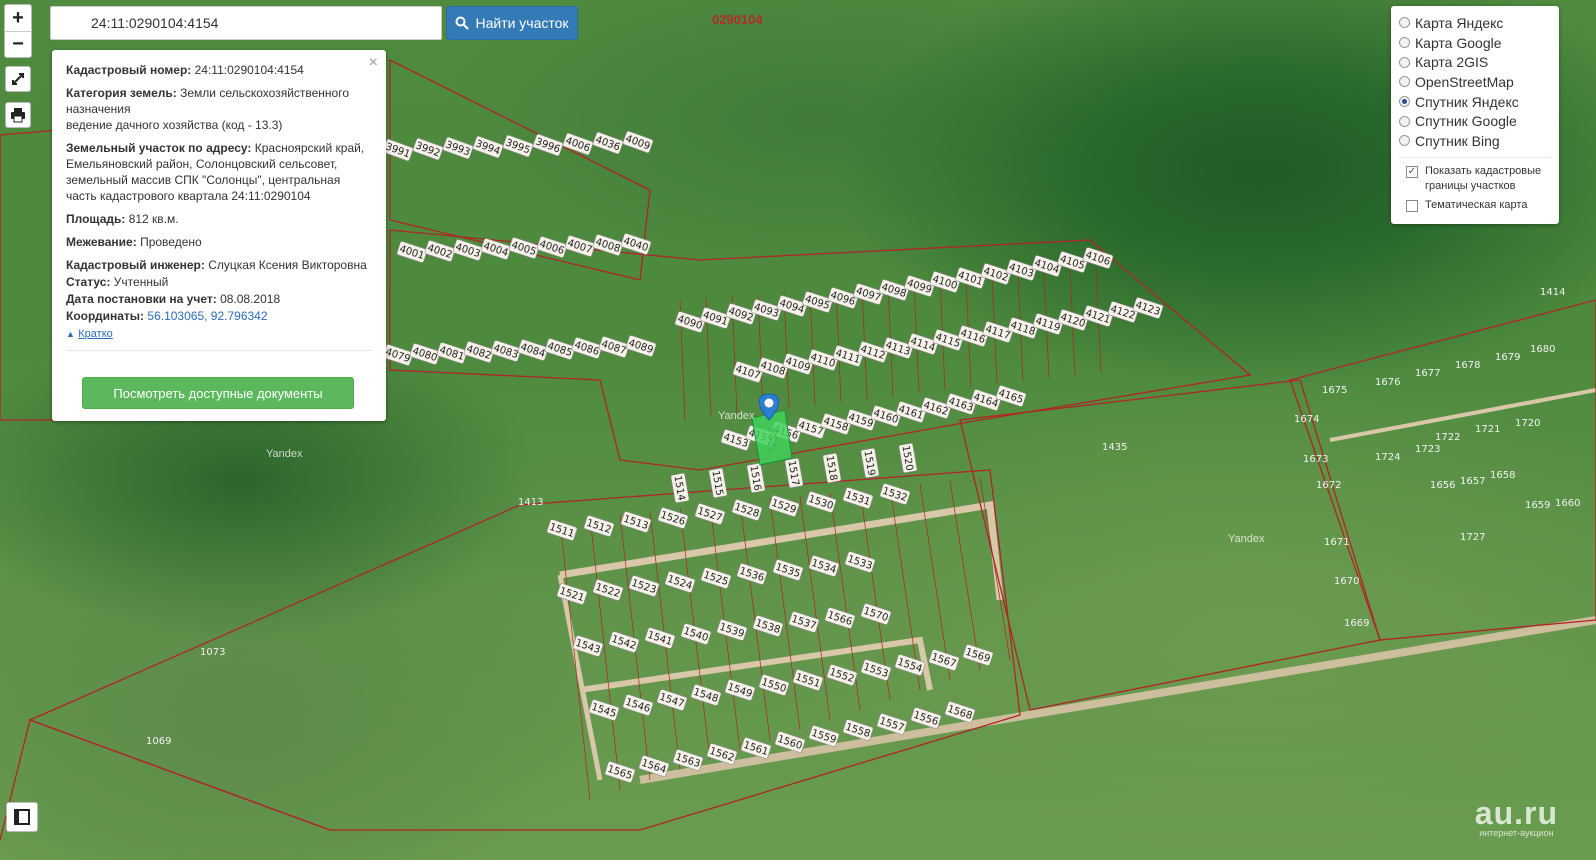 The image size is (1596, 860). I want to click on parcel-number: 1659, so click(1537, 505).